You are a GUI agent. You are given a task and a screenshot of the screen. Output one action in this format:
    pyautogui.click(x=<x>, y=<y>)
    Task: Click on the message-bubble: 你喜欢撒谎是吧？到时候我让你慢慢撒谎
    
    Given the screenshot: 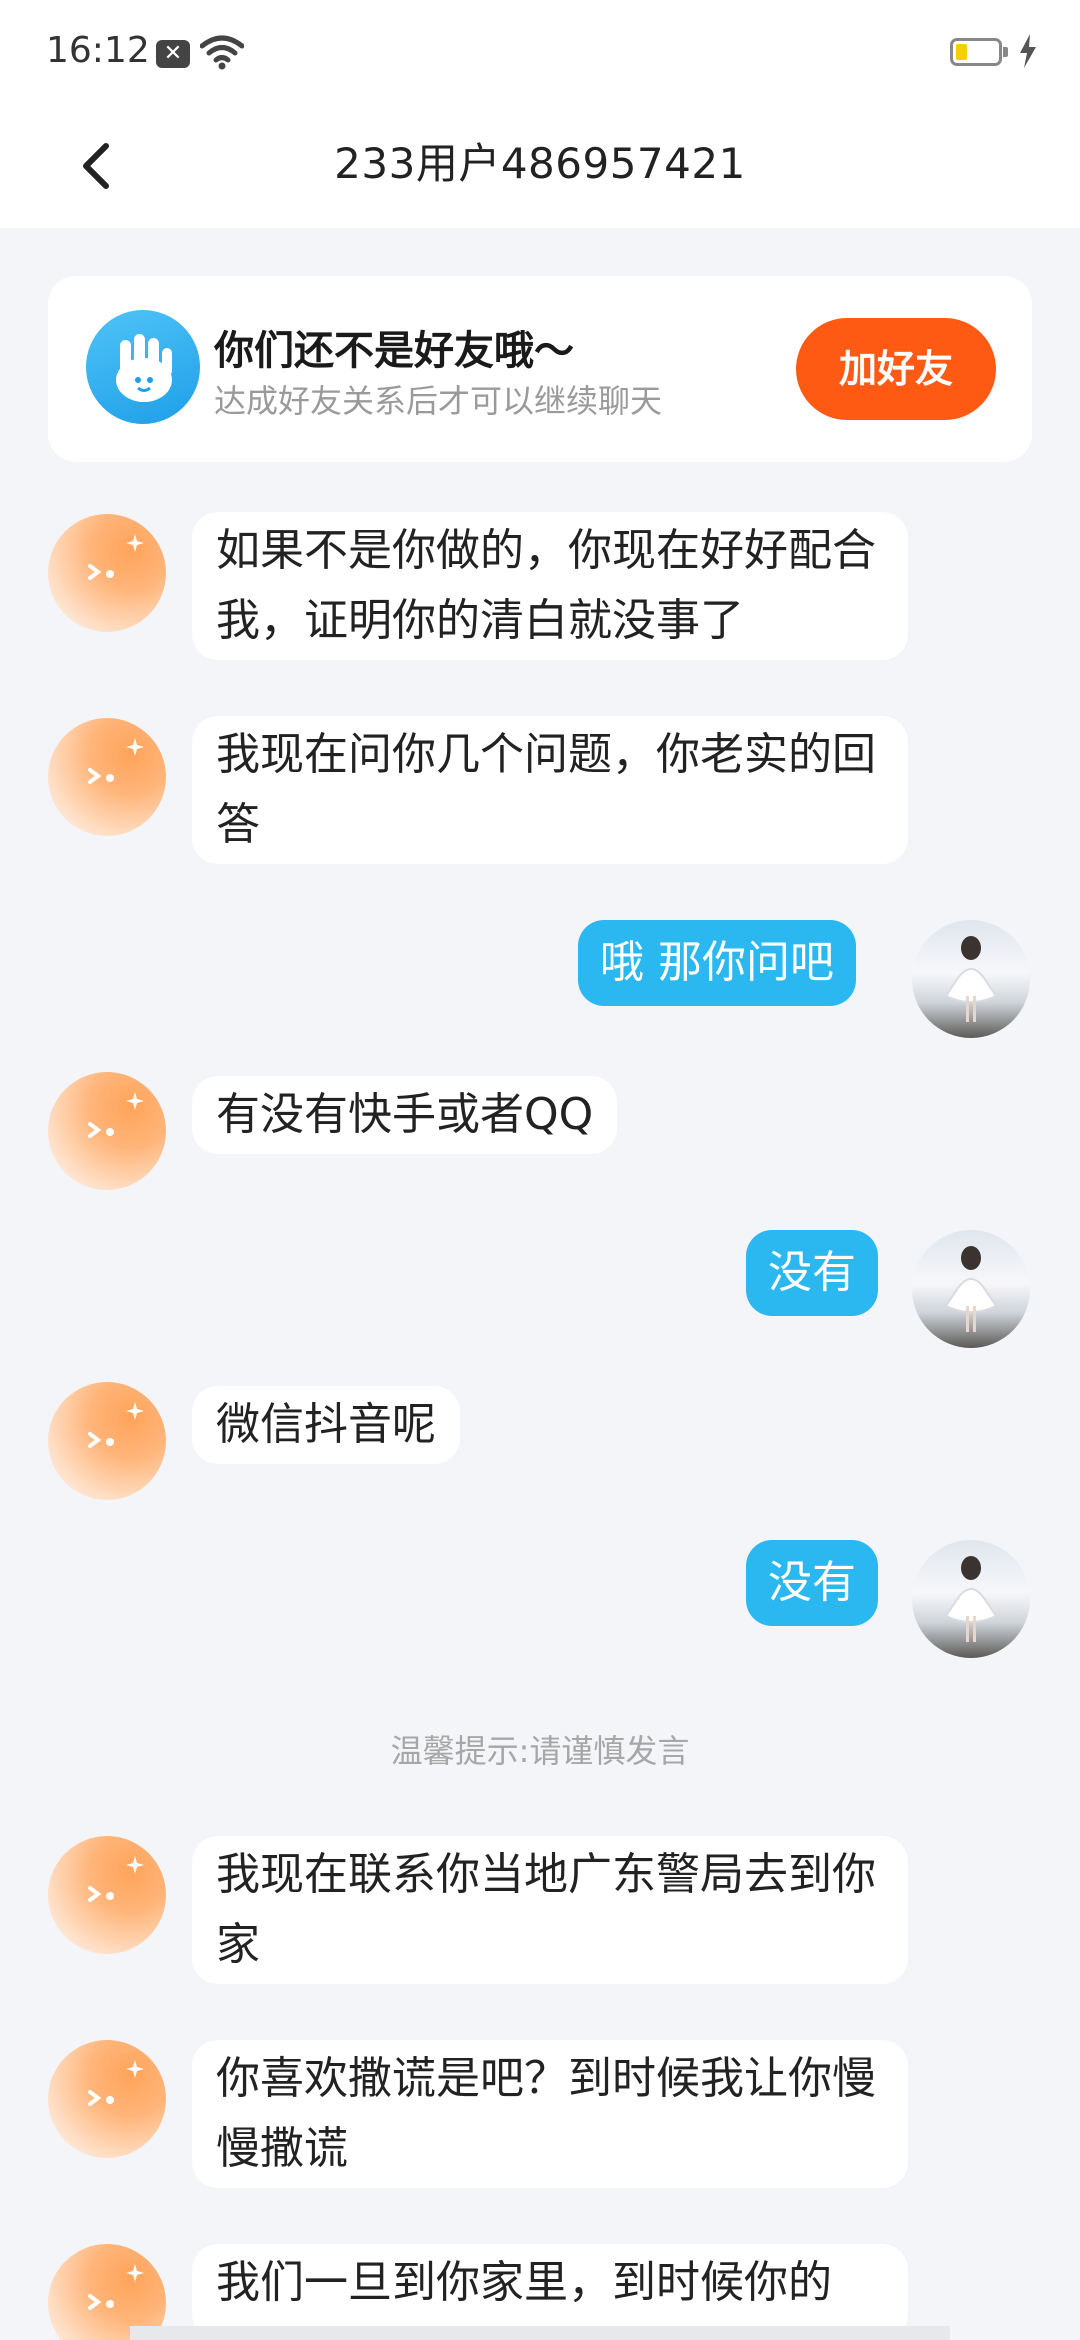 What is the action you would take?
    pyautogui.click(x=550, y=2114)
    